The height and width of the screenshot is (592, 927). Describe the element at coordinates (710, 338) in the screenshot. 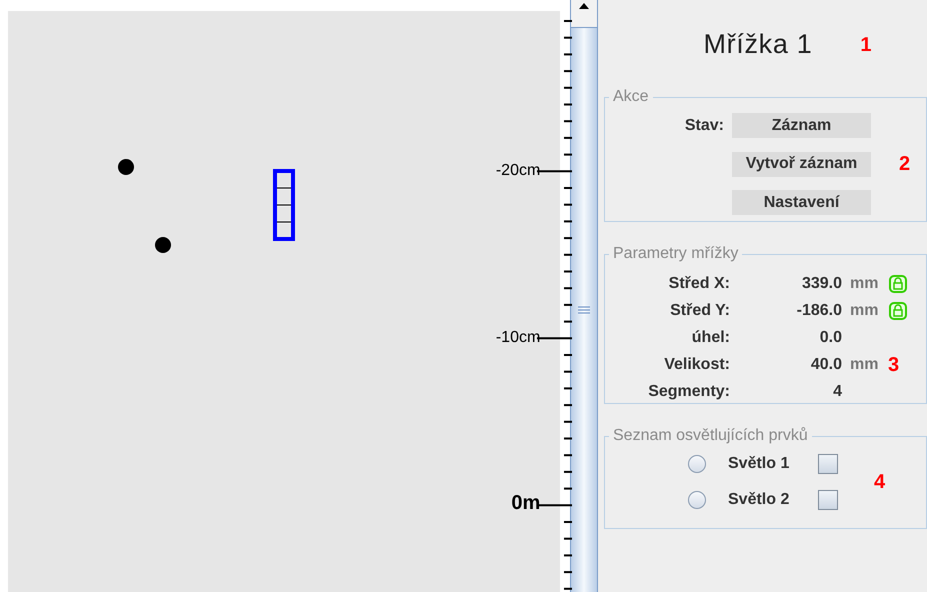

I see `parameter-label: úhel:` at that location.